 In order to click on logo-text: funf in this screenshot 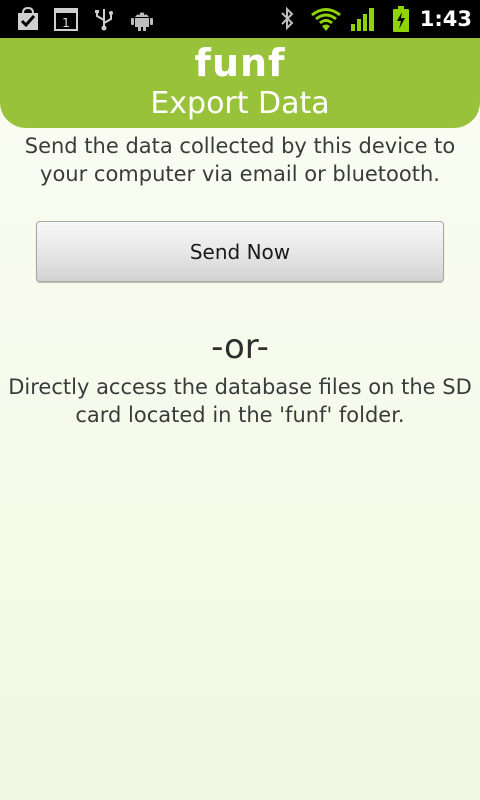, I will do `click(240, 63)`.